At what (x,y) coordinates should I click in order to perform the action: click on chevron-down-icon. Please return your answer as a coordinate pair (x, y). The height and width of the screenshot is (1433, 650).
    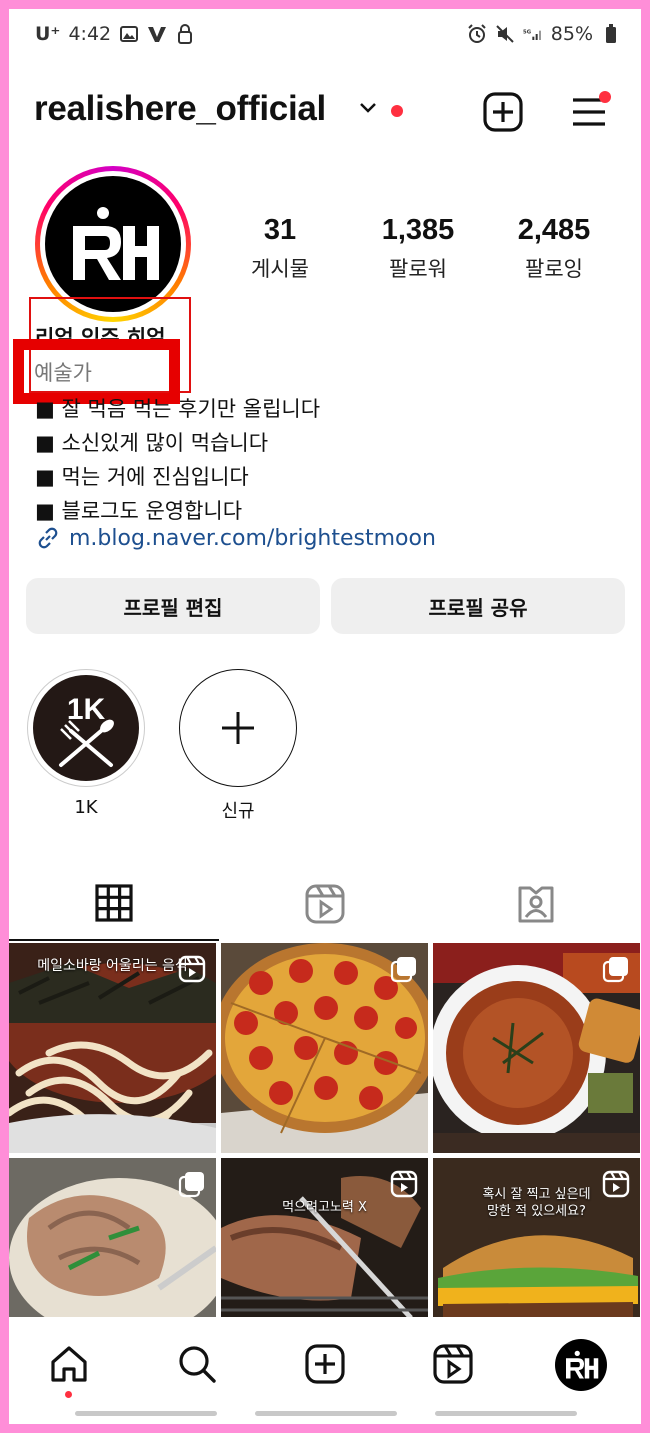
    Looking at the image, I should click on (368, 110).